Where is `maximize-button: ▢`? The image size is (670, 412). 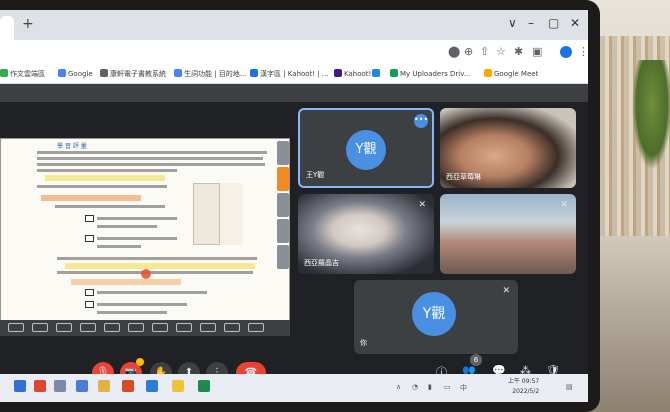 maximize-button: ▢ is located at coordinates (553, 23).